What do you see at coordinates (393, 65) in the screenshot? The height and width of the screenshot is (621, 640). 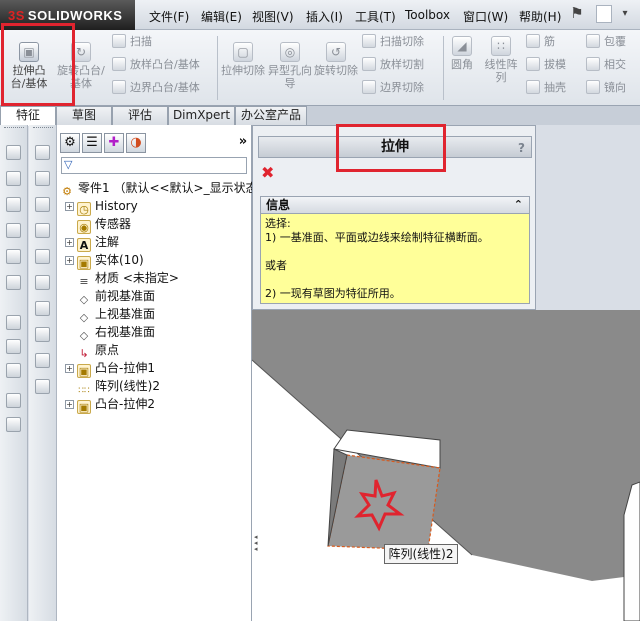 I see `lofted-cut-button: 放样切割` at bounding box center [393, 65].